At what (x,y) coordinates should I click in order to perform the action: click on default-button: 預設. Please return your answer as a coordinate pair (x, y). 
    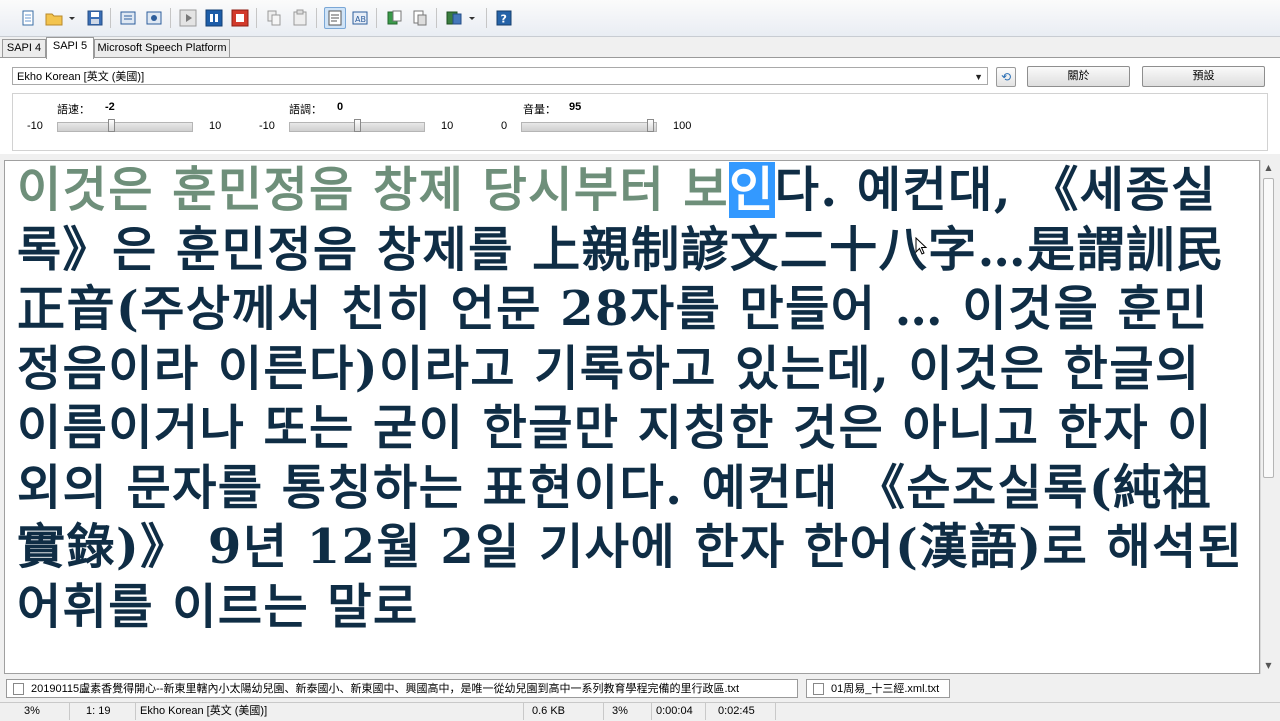
    Looking at the image, I should click on (1203, 76).